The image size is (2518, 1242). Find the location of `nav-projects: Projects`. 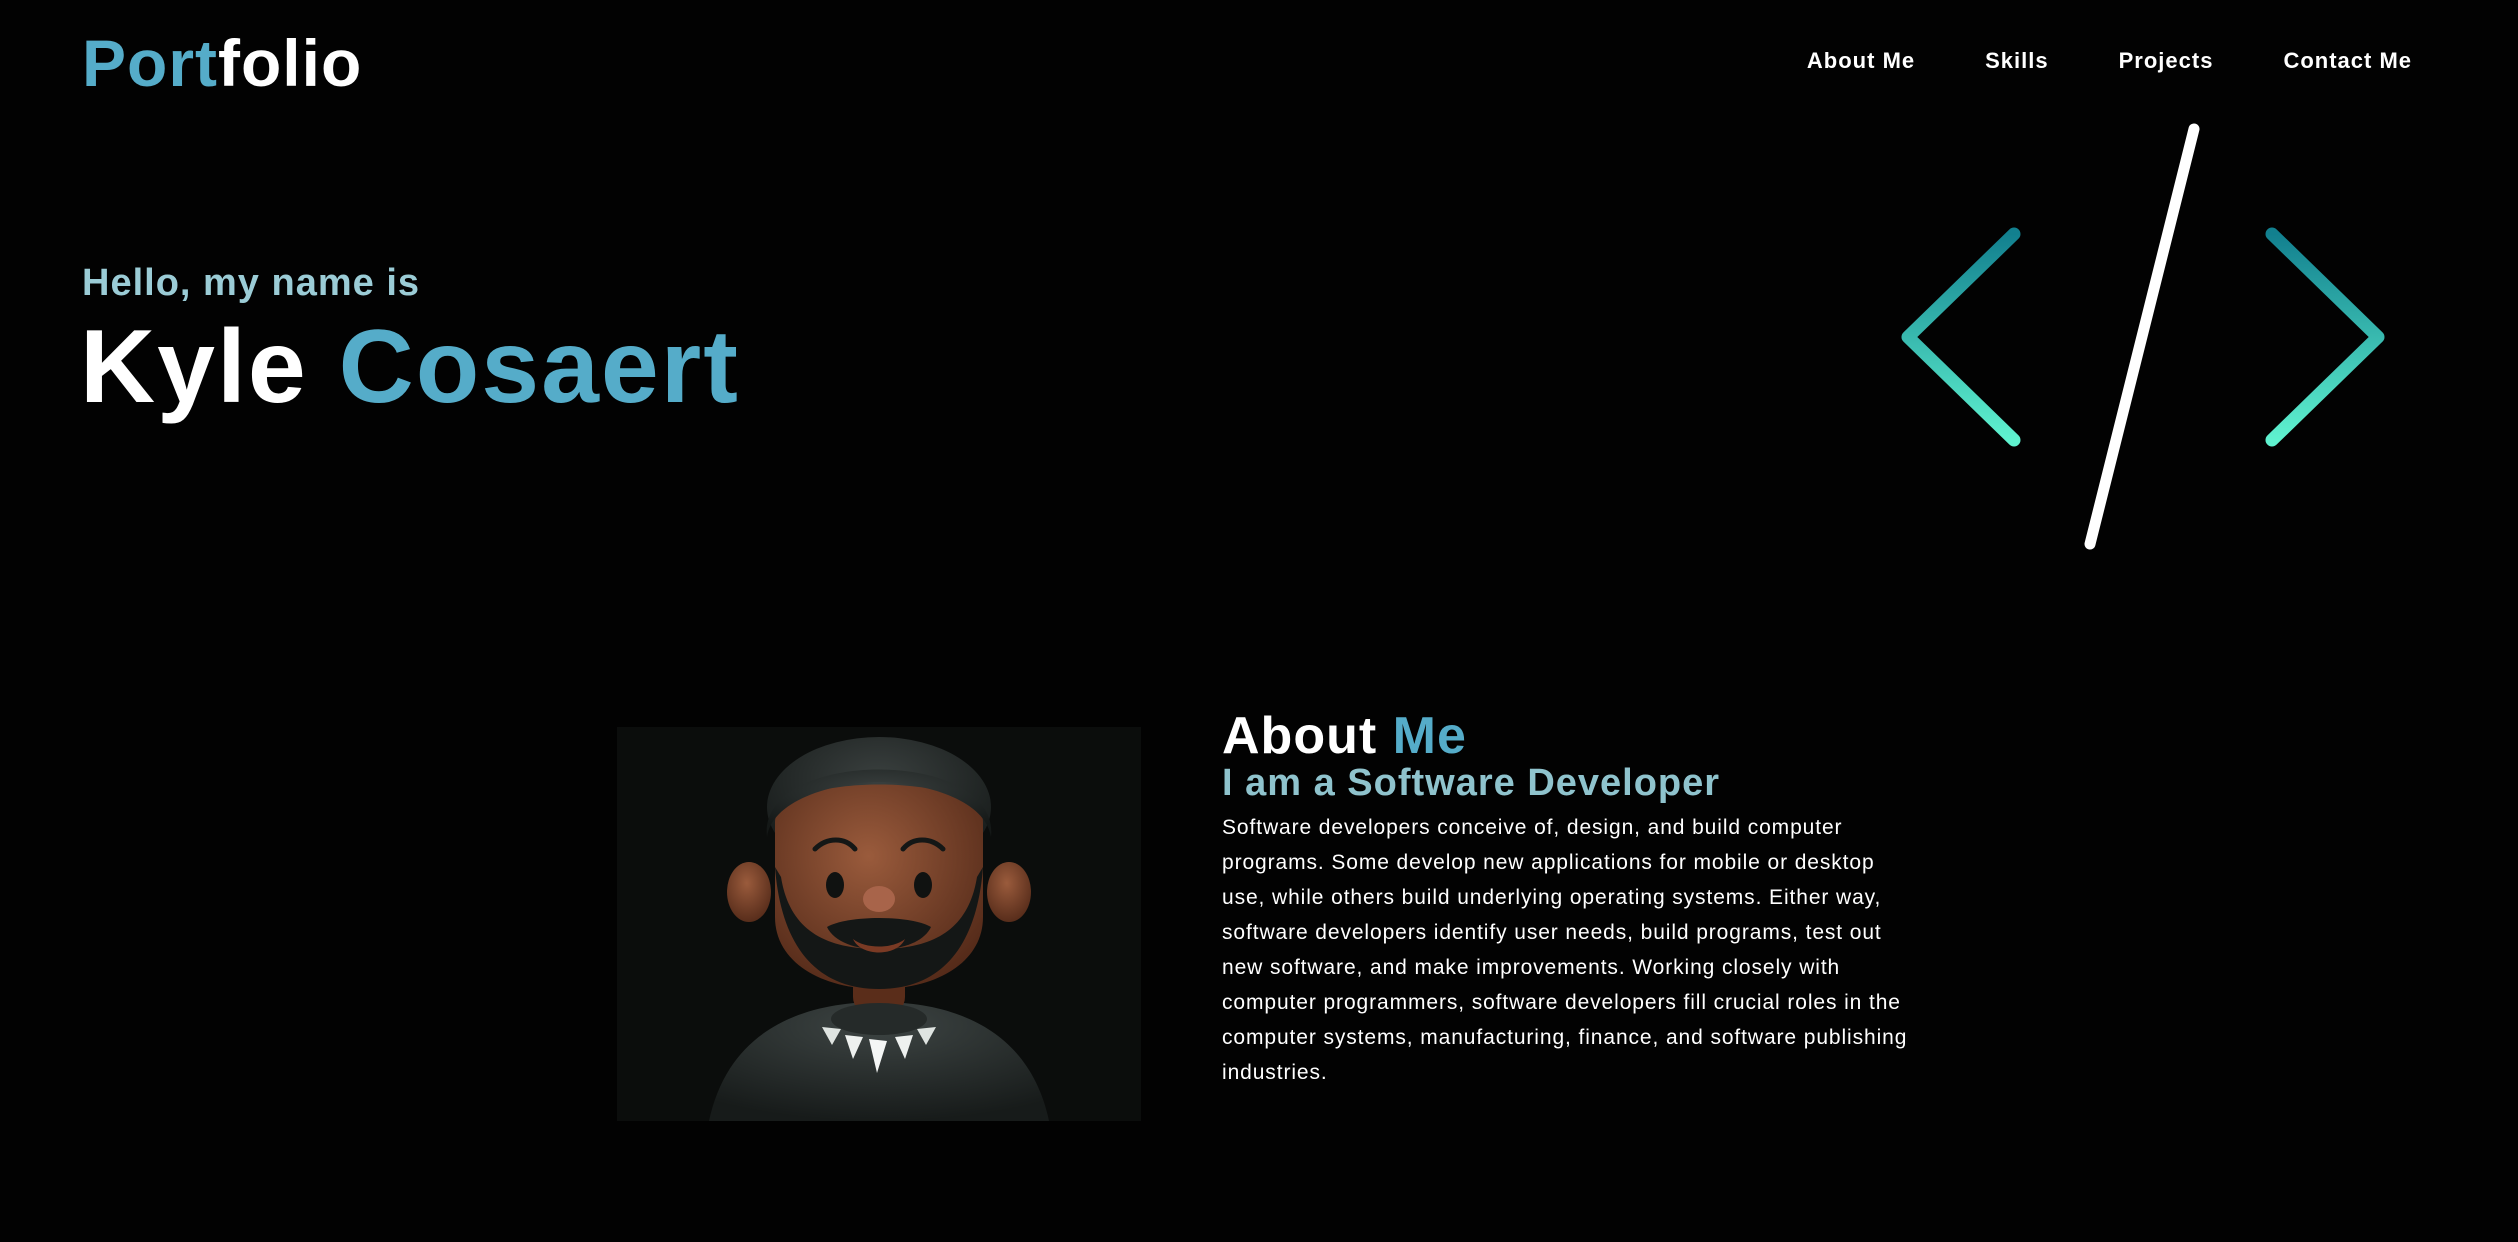

nav-projects: Projects is located at coordinates (2166, 61).